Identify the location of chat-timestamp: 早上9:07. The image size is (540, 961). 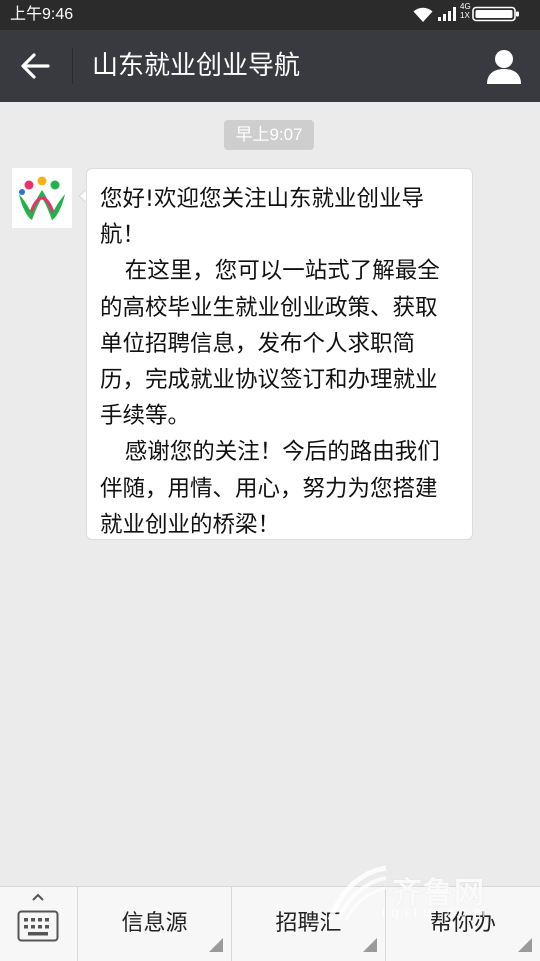
(269, 135).